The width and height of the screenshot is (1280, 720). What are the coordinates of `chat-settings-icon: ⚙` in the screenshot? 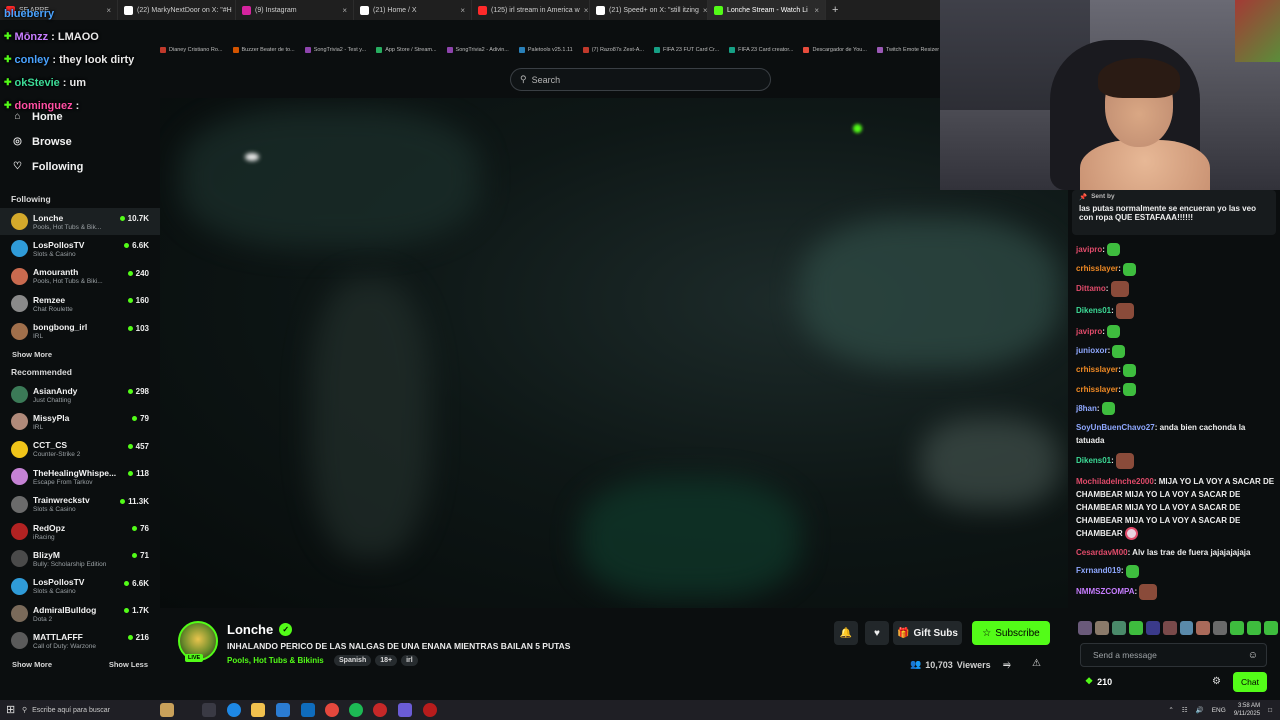 It's located at (1216, 681).